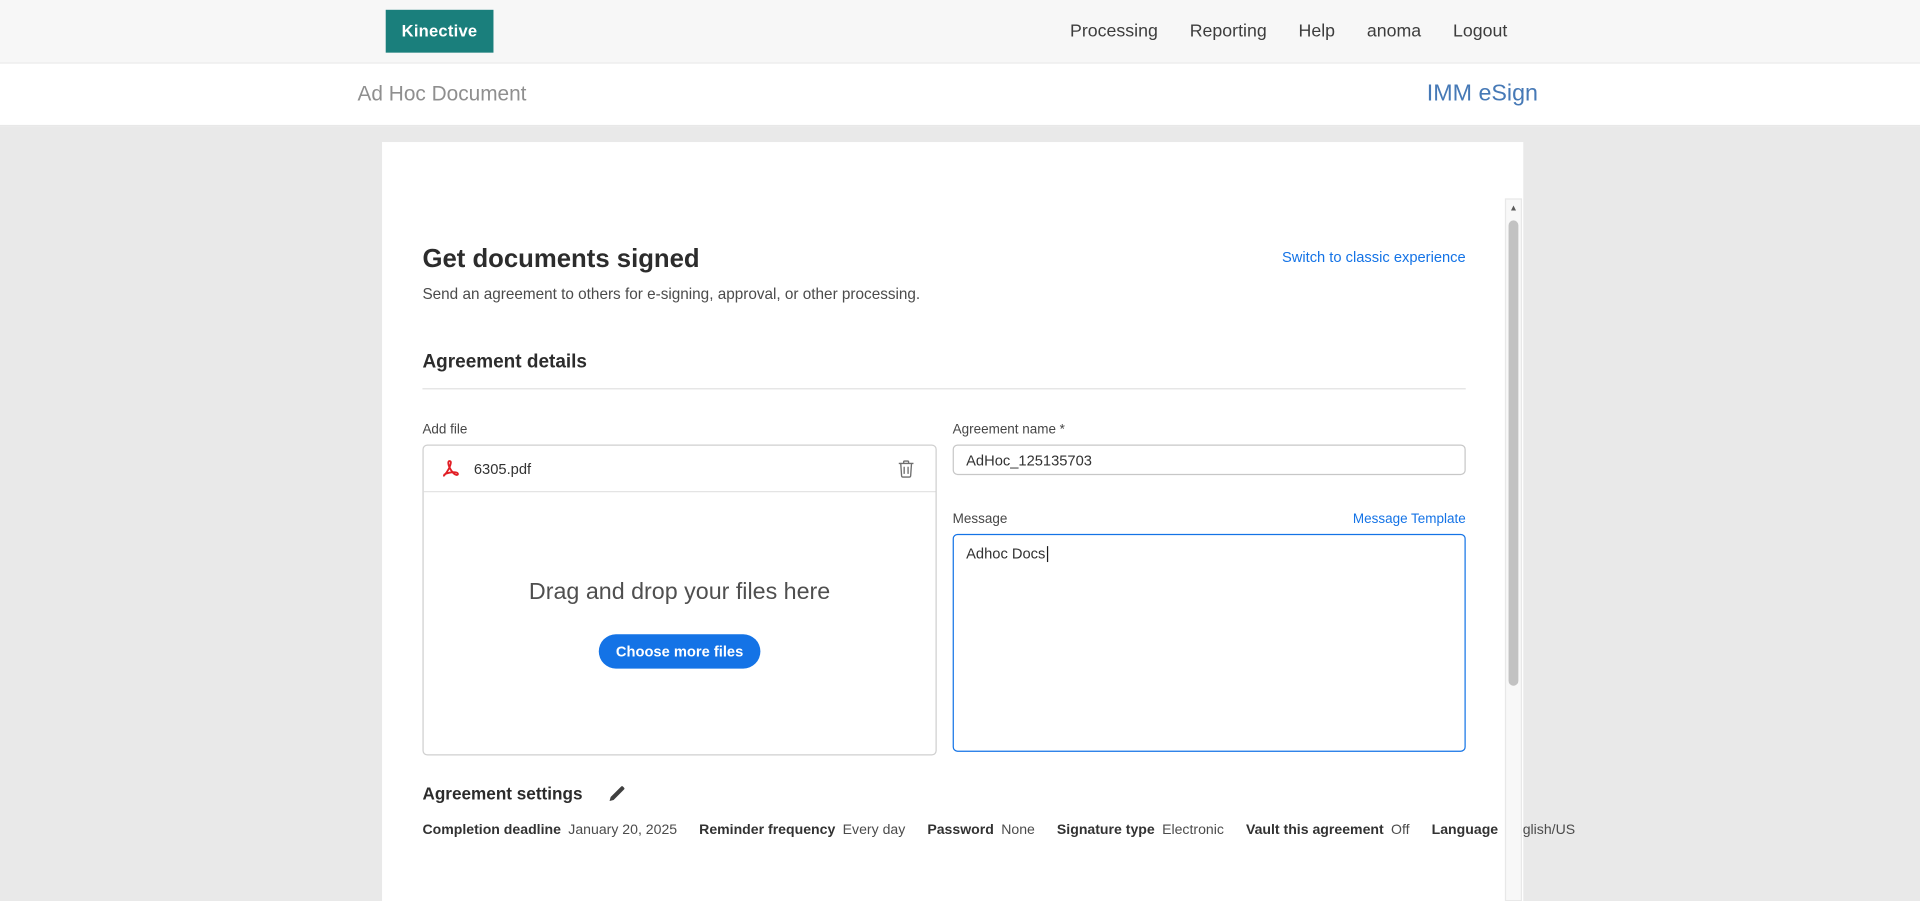 The height and width of the screenshot is (901, 1920). I want to click on pencil-icon, so click(616, 793).